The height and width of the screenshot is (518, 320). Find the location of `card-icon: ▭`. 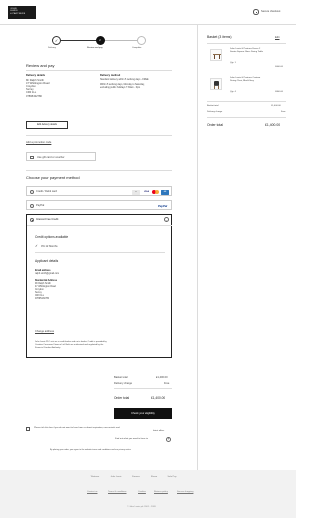

card-icon: ▭ is located at coordinates (136, 192).